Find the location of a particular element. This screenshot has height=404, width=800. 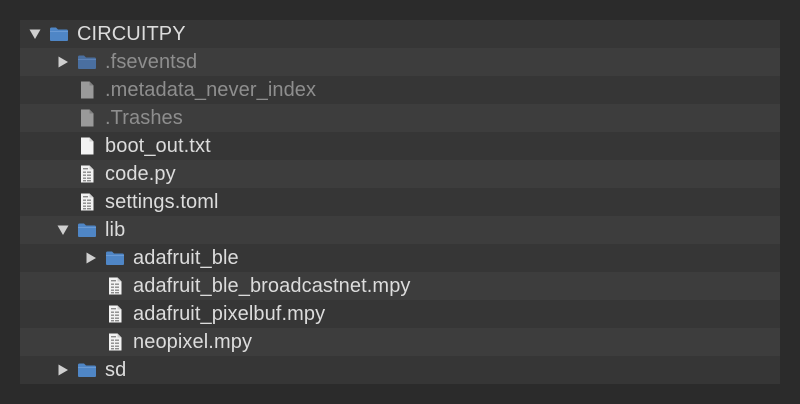

tree-file-row: .metadata_never_index is located at coordinates (400, 90).